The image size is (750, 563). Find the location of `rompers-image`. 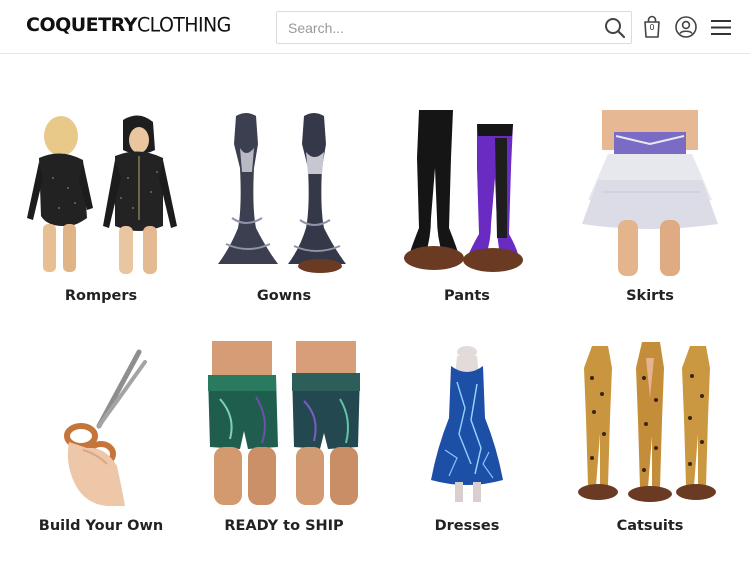

rompers-image is located at coordinates (102, 194).